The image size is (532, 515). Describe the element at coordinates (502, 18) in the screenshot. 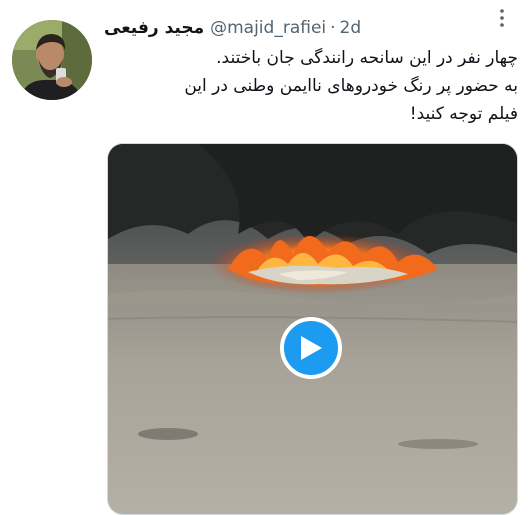

I see `more-options-icon` at that location.